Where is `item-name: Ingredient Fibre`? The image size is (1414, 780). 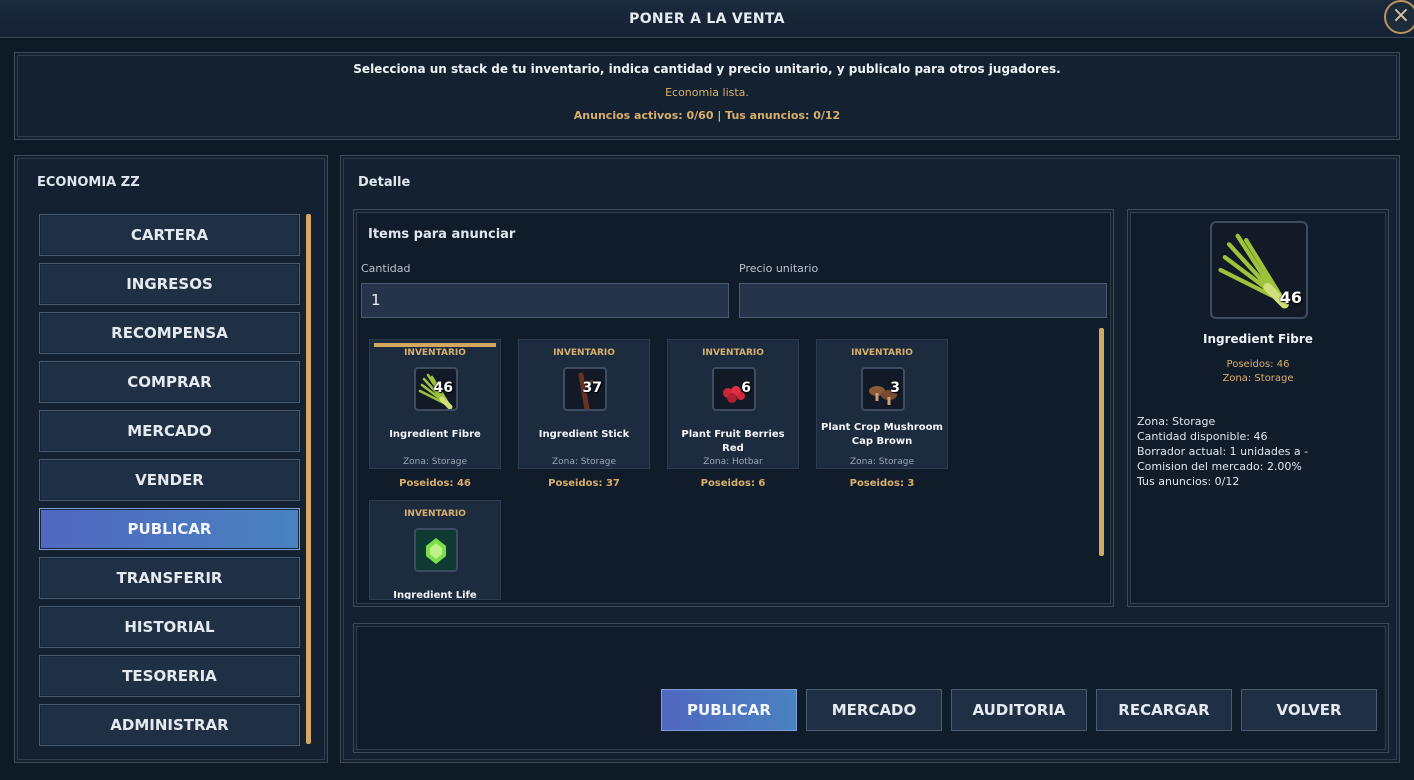
item-name: Ingredient Fibre is located at coordinates (435, 434).